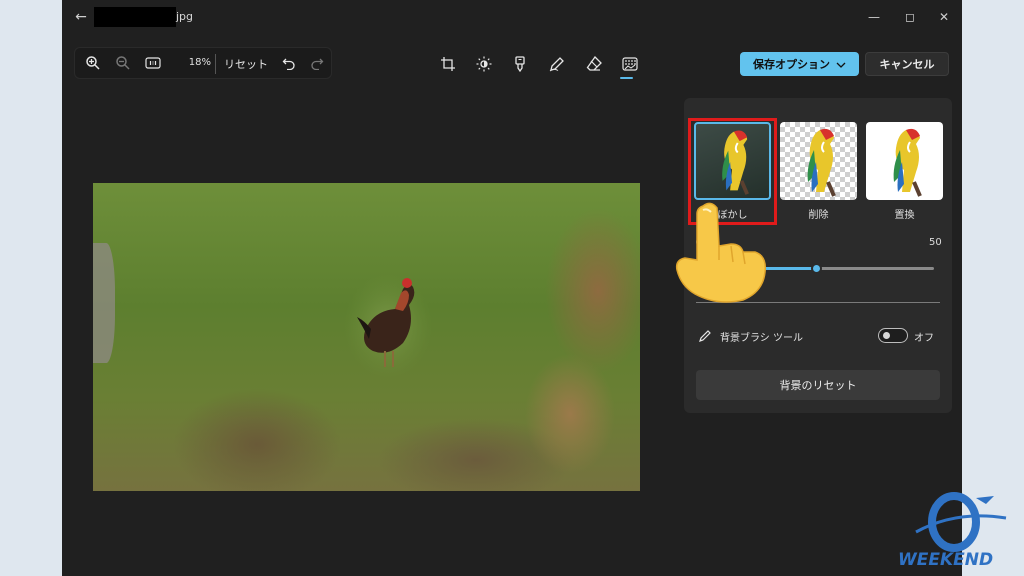  What do you see at coordinates (818, 336) in the screenshot?
I see `background-brush-row: 背景ブラシ ツール オフ` at bounding box center [818, 336].